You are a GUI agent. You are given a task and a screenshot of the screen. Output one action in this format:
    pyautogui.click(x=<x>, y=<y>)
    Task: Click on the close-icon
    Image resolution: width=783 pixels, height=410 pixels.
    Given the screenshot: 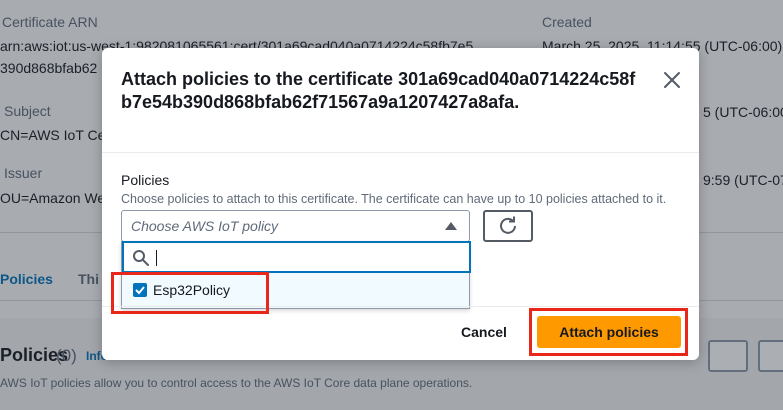 What is the action you would take?
    pyautogui.click(x=672, y=80)
    